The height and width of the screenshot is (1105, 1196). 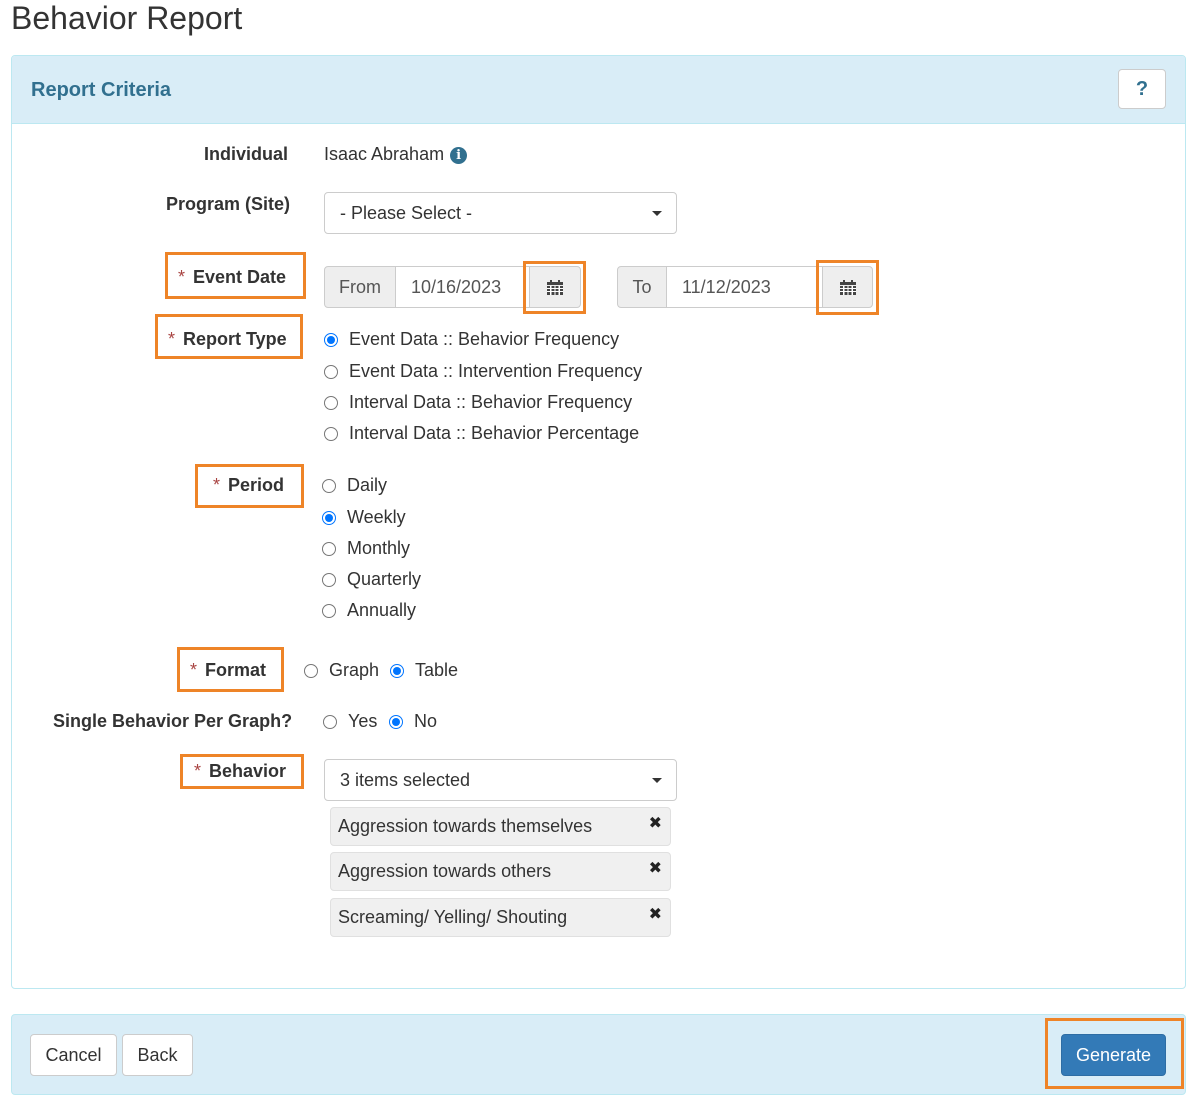 What do you see at coordinates (367, 485) in the screenshot?
I see `option-label: Daily` at bounding box center [367, 485].